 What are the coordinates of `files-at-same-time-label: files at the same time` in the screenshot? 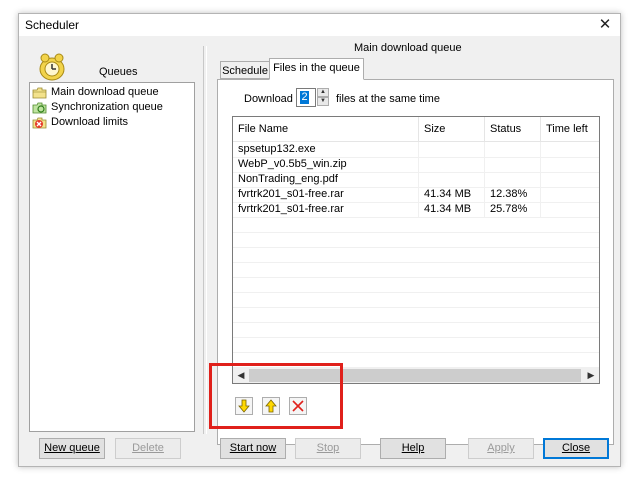 It's located at (388, 99).